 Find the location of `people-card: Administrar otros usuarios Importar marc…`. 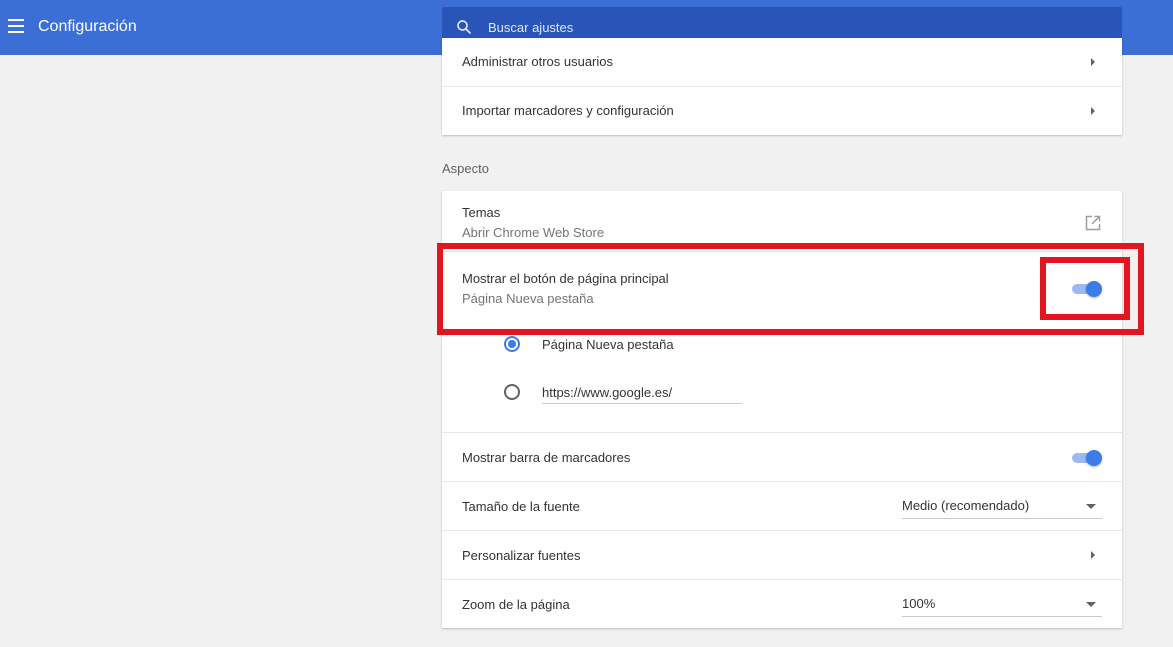

people-card: Administrar otros usuarios Importar marc… is located at coordinates (782, 86).